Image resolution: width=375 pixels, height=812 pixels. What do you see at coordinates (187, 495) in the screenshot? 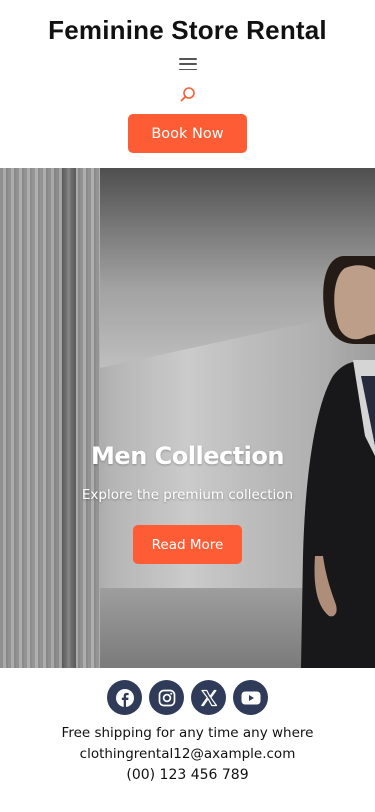
I see `hero-subtitle: Explore the premium collection` at bounding box center [187, 495].